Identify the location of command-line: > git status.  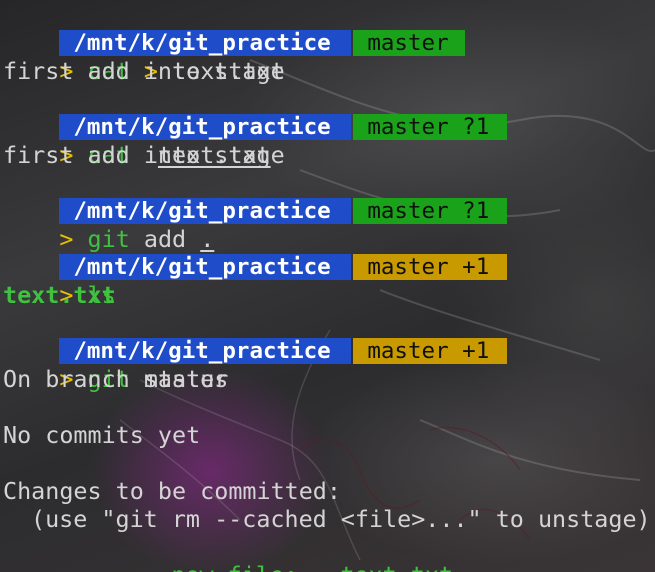
(115, 365).